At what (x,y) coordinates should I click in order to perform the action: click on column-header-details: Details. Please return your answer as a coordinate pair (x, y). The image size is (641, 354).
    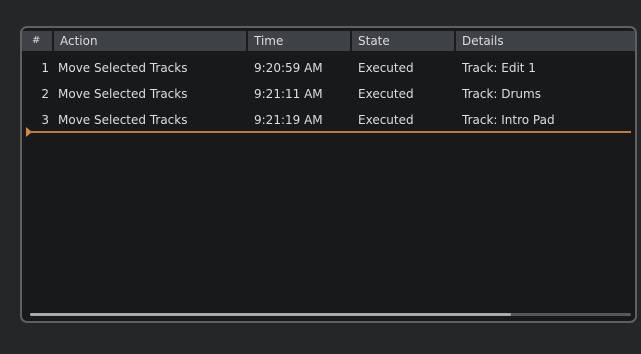
    Looking at the image, I should click on (545, 41).